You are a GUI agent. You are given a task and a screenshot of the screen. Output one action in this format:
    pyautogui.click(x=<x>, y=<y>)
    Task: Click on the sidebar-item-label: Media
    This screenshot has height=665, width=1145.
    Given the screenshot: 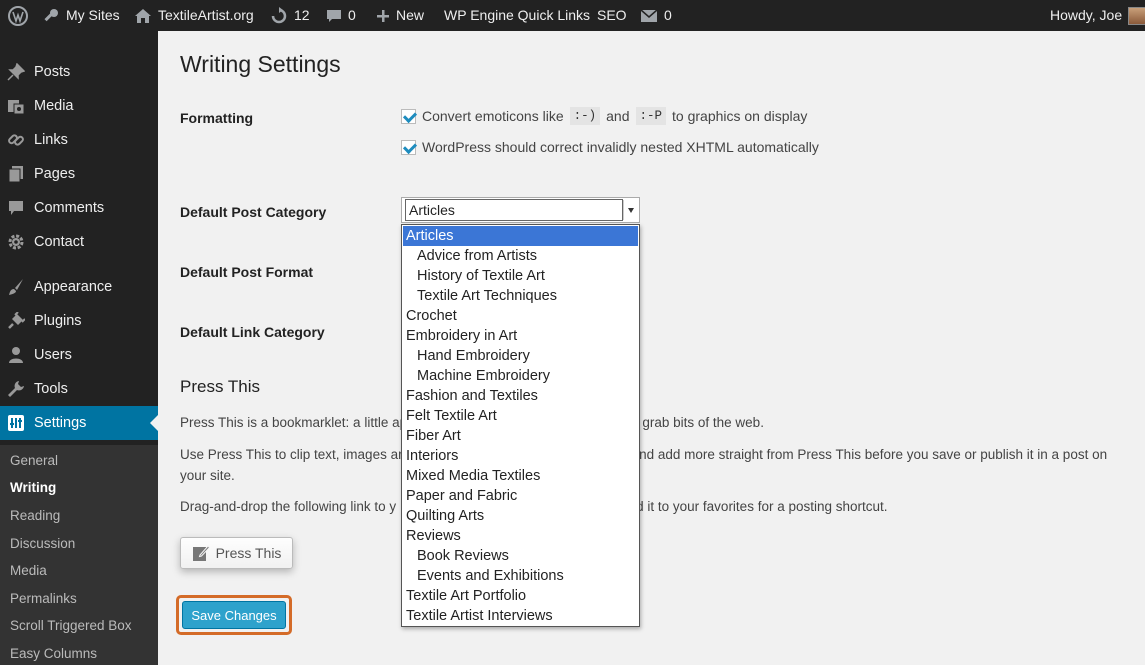 What is the action you would take?
    pyautogui.click(x=54, y=106)
    